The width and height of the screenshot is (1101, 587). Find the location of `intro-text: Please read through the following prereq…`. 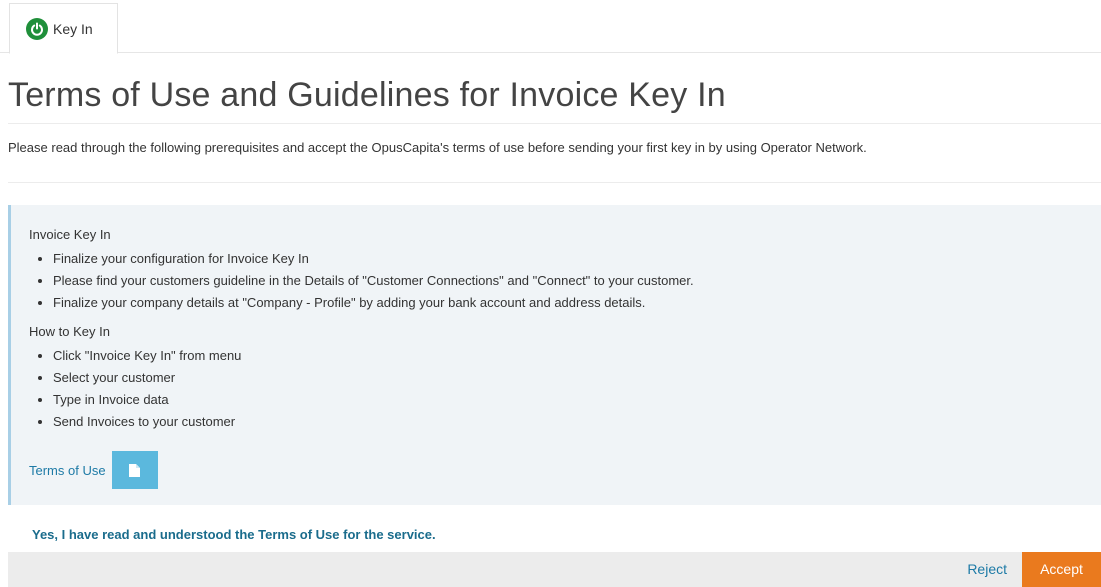

intro-text: Please read through the following prereq… is located at coordinates (437, 147).